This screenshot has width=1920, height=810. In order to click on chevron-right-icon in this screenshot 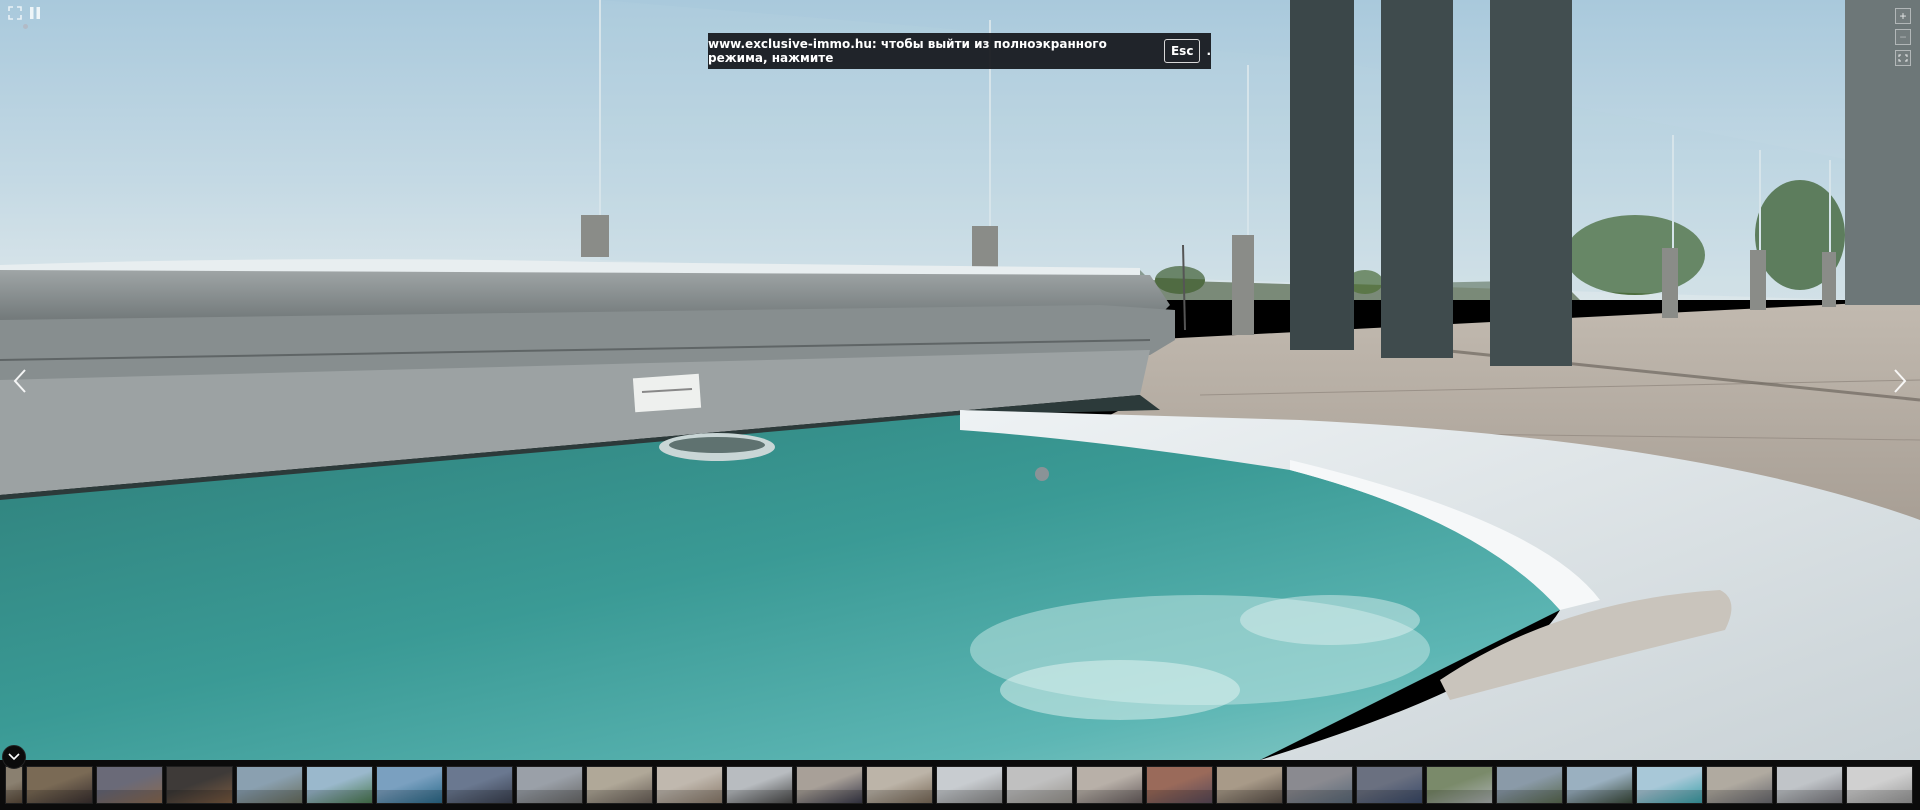, I will do `click(1899, 381)`.